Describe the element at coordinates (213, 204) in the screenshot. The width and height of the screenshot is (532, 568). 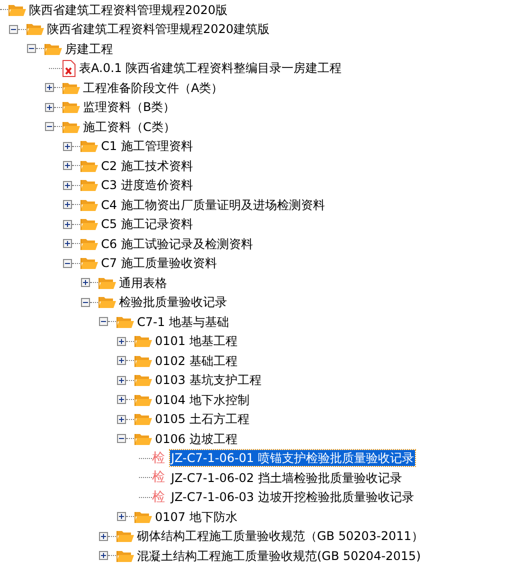
I see `tree-item: C4 施工物资出厂质量证明及进场检测资料` at that location.